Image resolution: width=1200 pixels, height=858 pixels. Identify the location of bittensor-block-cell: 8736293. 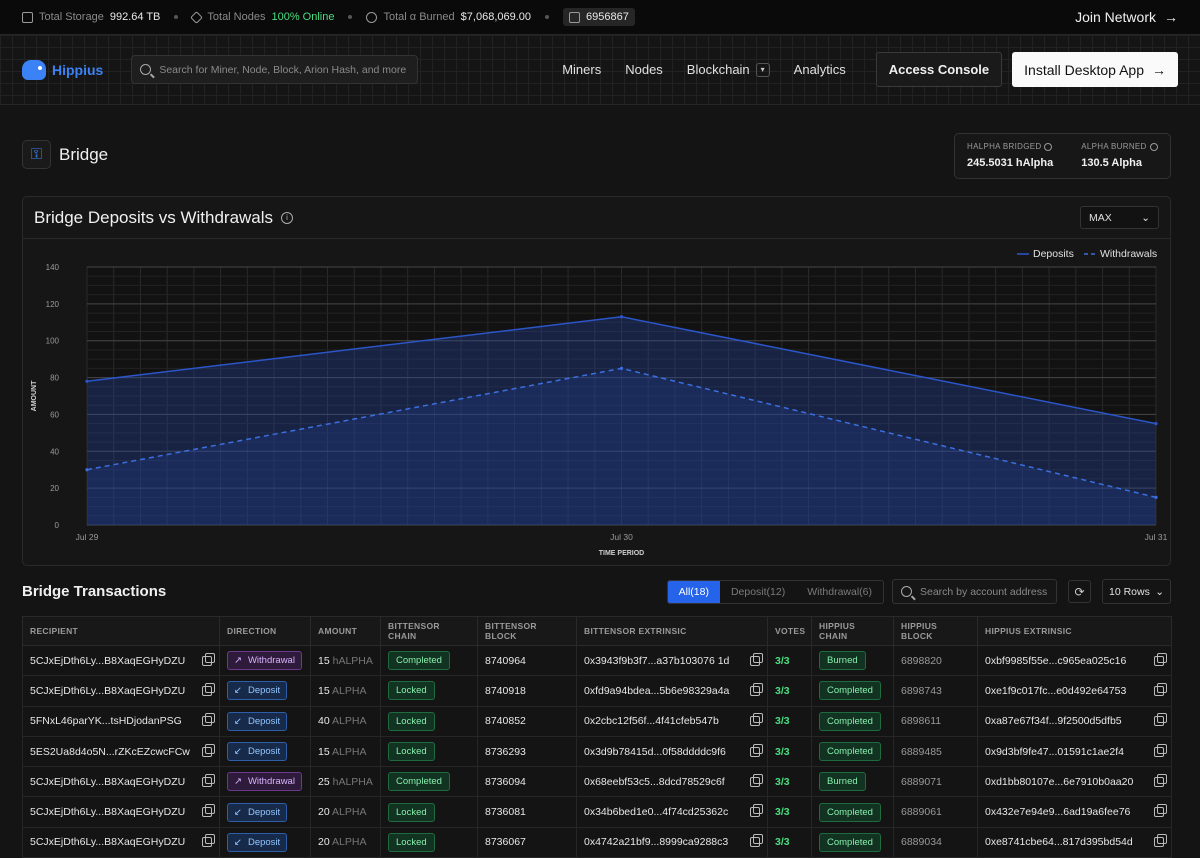
(527, 751).